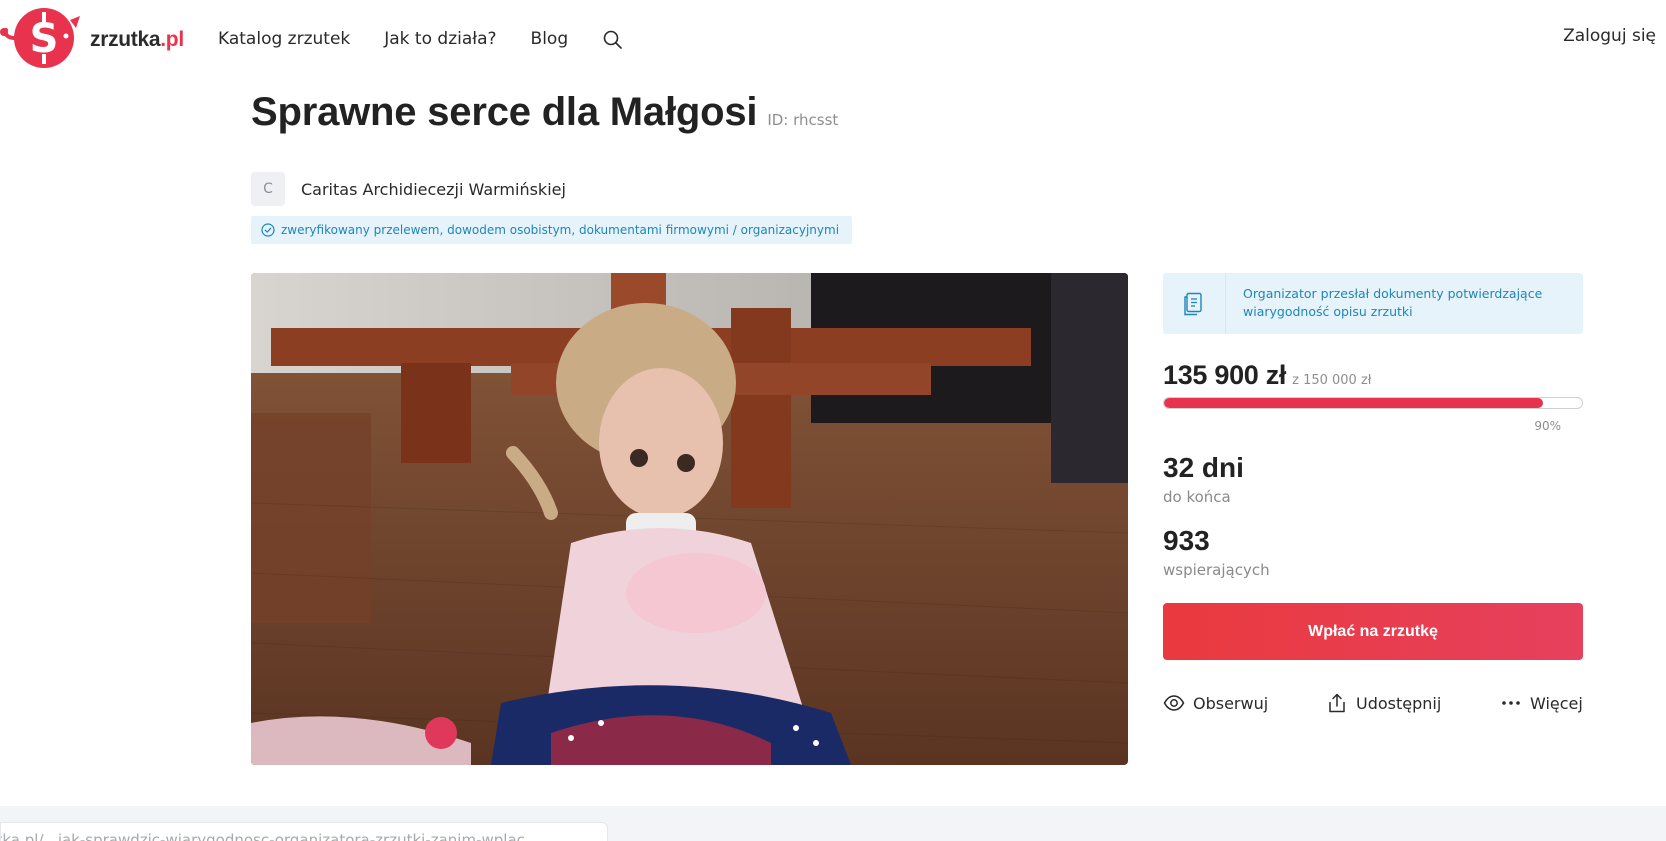  Describe the element at coordinates (1337, 703) in the screenshot. I see `share-icon` at that location.